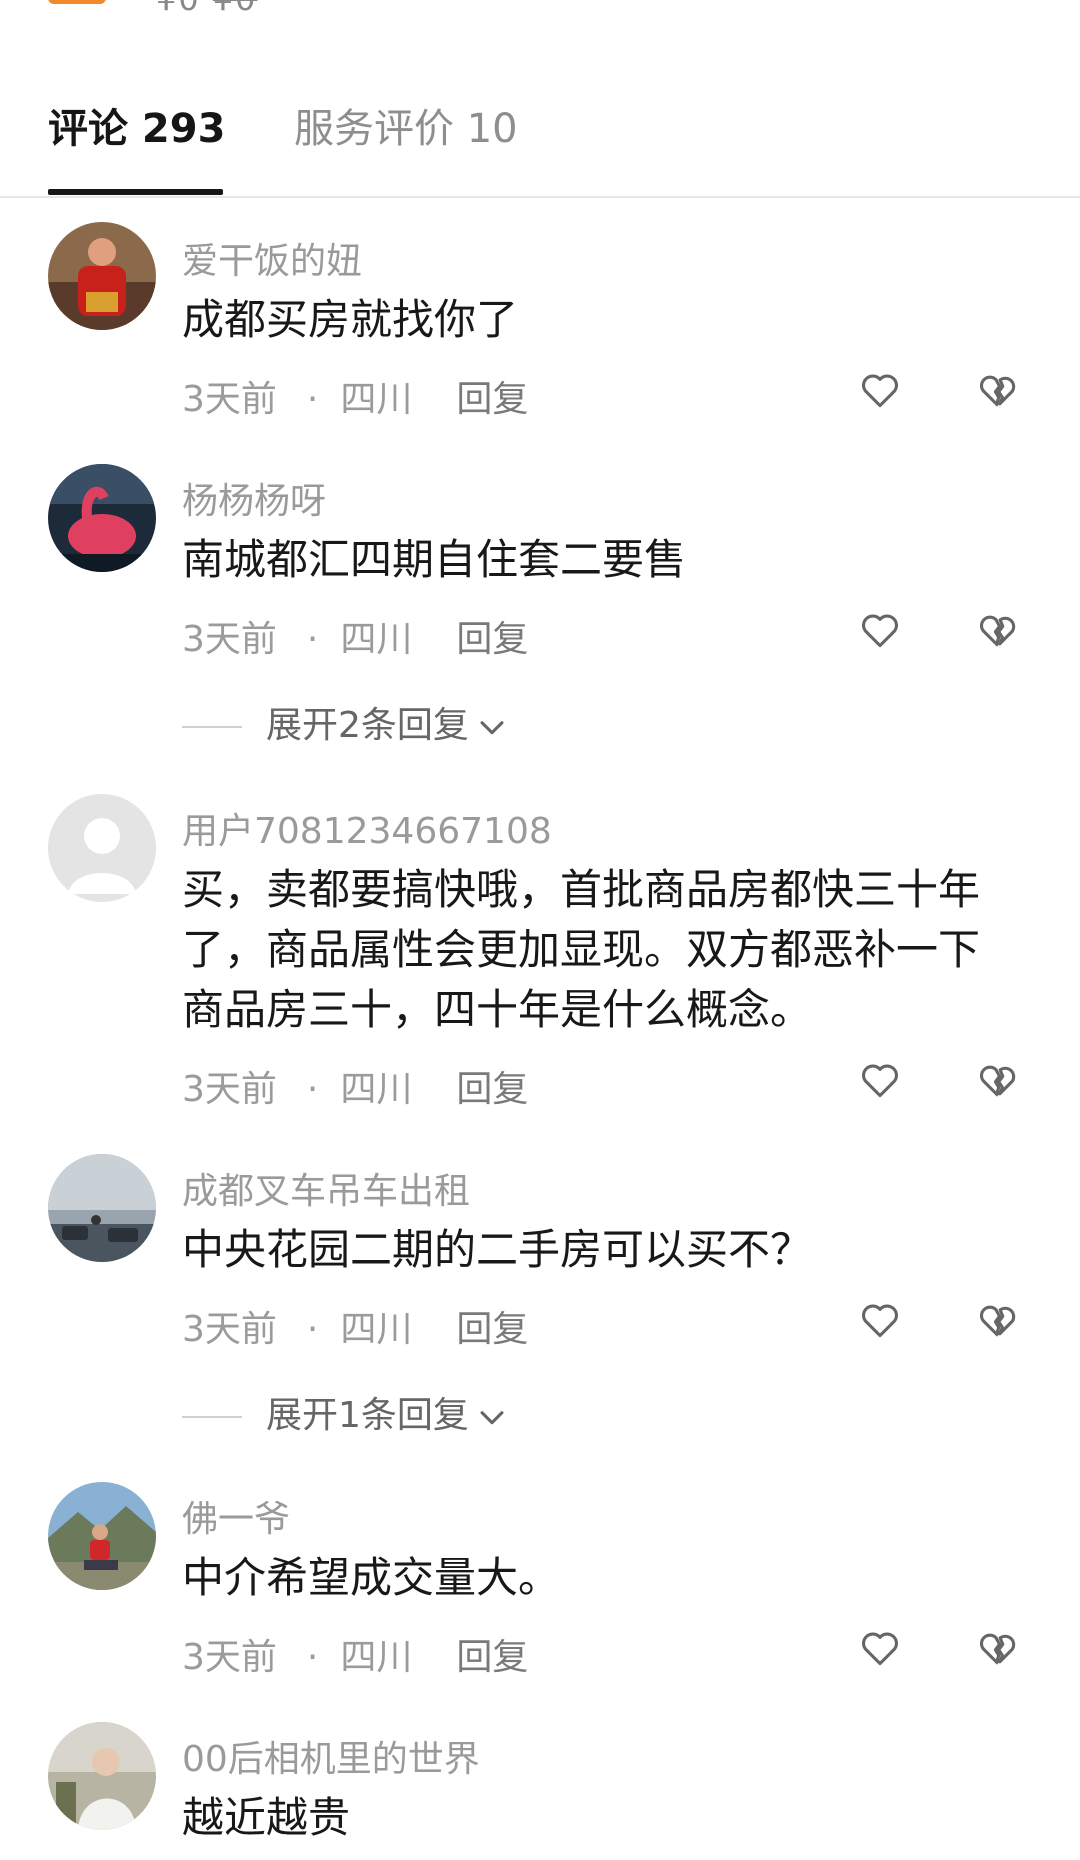  What do you see at coordinates (367, 1415) in the screenshot?
I see `expand-replies-label: 展开1条回复` at bounding box center [367, 1415].